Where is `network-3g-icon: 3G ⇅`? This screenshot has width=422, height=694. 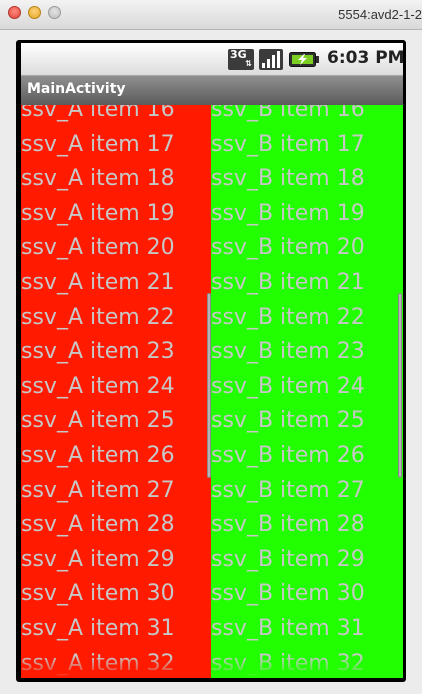 network-3g-icon: 3G ⇅ is located at coordinates (241, 59).